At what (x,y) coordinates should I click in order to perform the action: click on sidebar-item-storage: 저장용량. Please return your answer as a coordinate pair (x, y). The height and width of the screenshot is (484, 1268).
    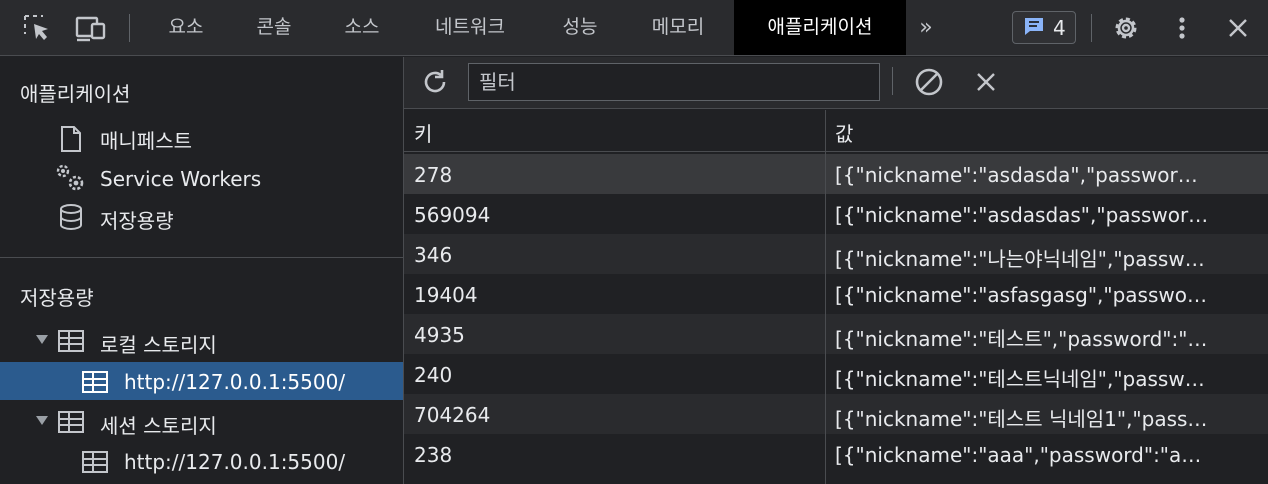
    Looking at the image, I should click on (201, 216).